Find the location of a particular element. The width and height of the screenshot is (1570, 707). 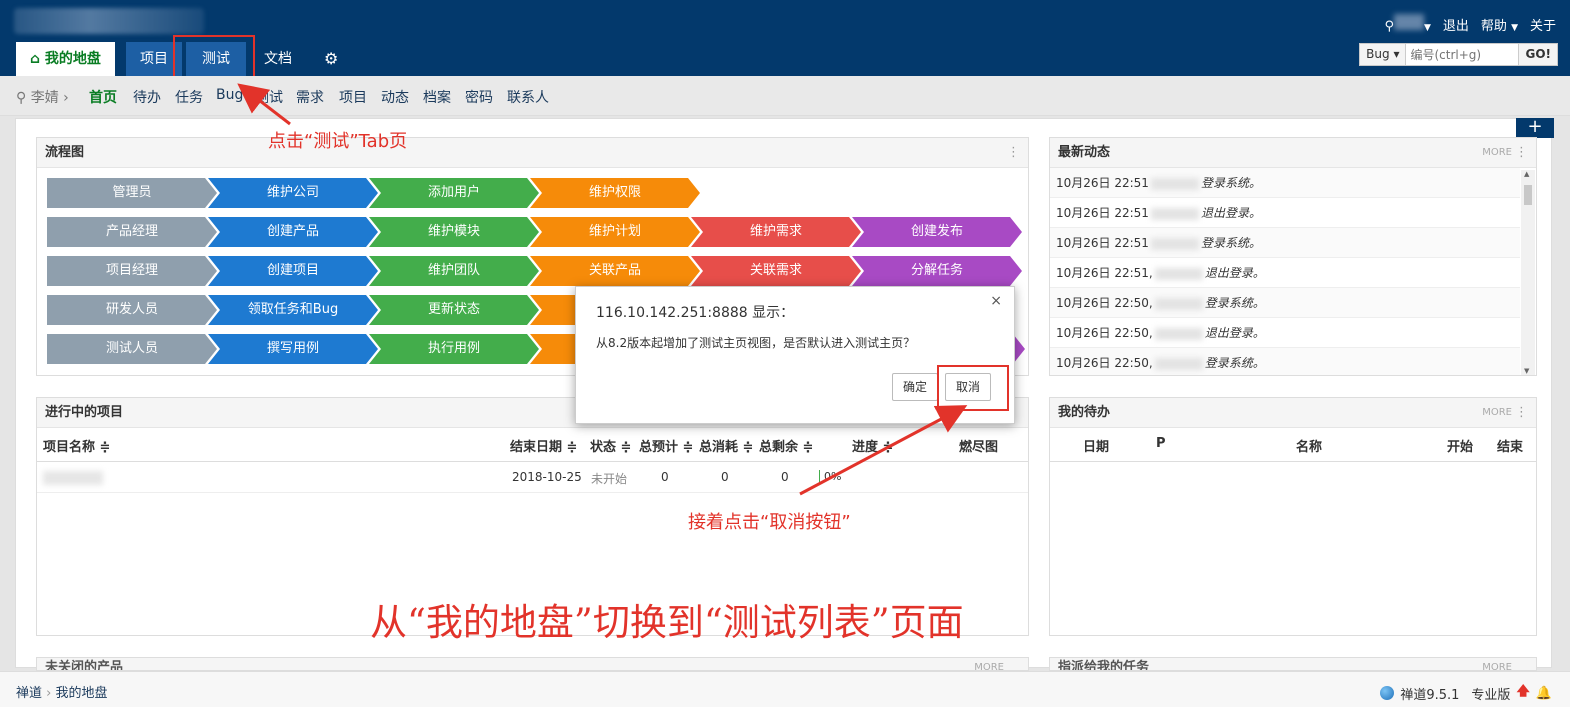

flow-step: 维护需求 is located at coordinates (776, 232).